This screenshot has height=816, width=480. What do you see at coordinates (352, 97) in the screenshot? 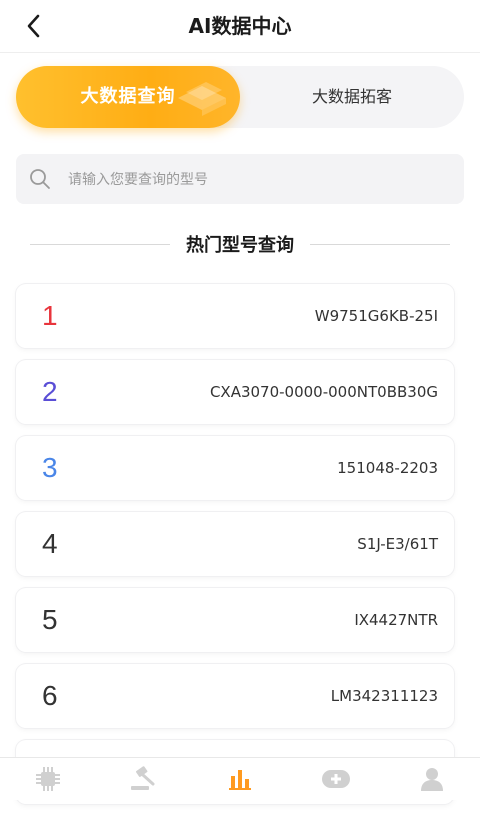
I see `tab-big-data-prospecting: 大数据拓客` at bounding box center [352, 97].